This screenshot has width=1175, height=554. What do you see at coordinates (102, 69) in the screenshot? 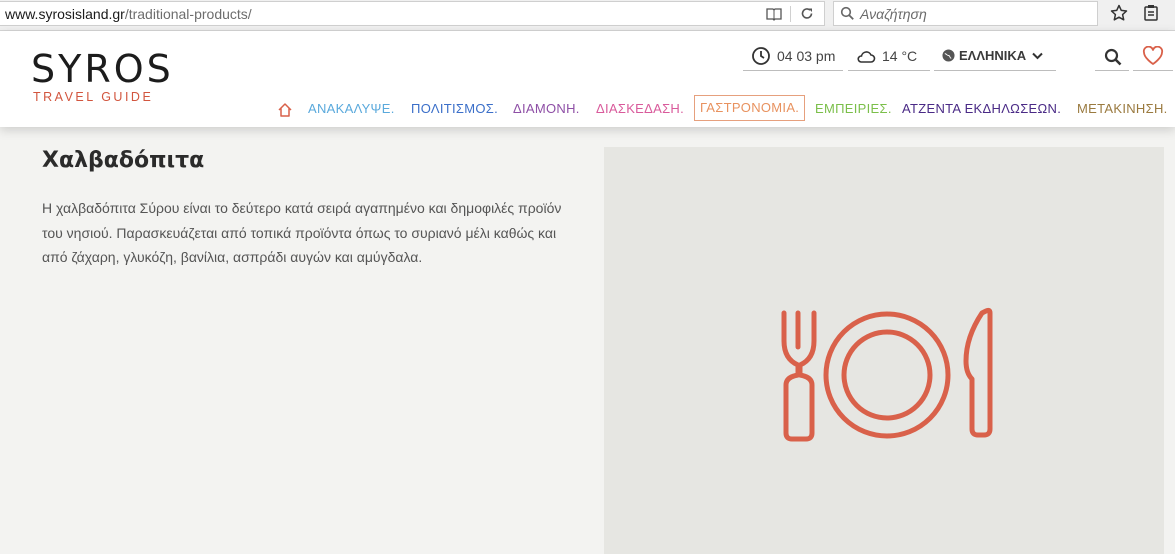
I see `logo-title: SYROS` at bounding box center [102, 69].